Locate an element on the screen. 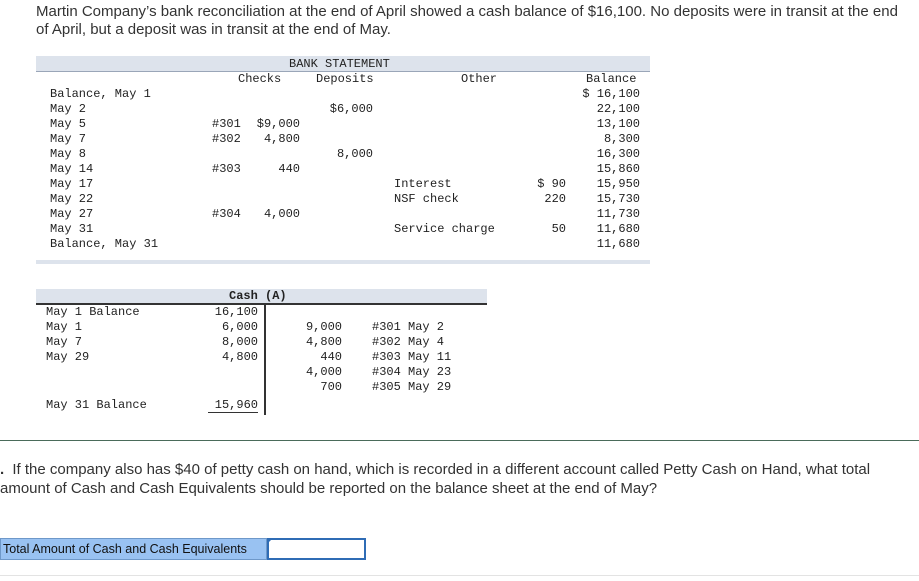 This screenshot has width=919, height=581. credit-reference: #303 May 11 is located at coordinates (412, 357).